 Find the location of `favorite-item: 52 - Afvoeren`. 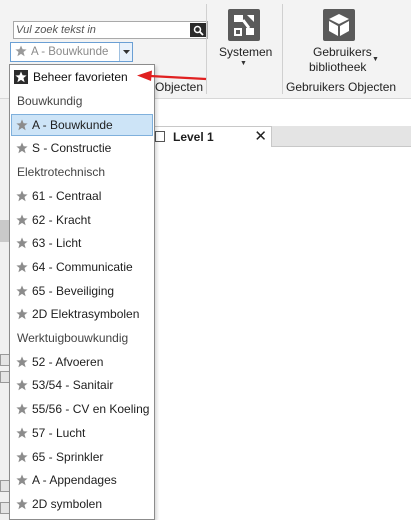

favorite-item: 52 - Afvoeren is located at coordinates (82, 362).